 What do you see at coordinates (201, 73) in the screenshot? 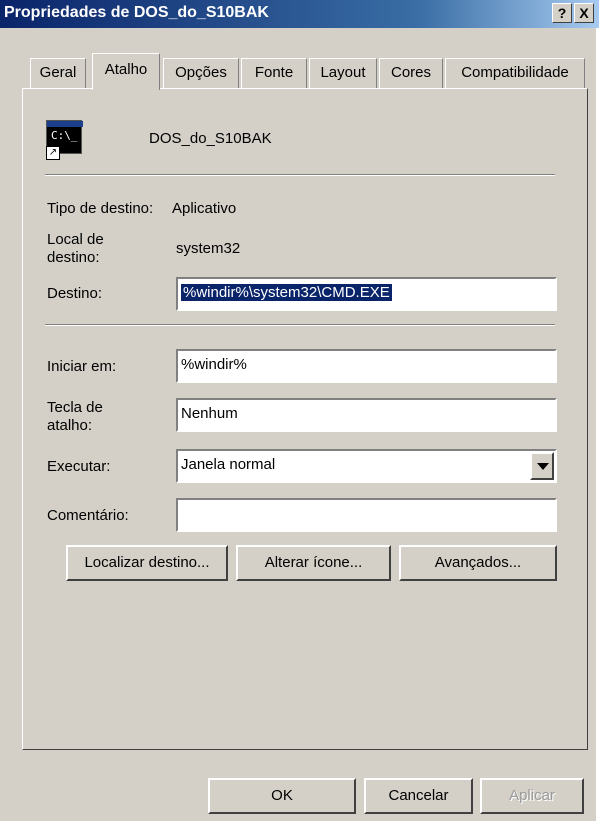
I see `tab-opcoes: Opções` at bounding box center [201, 73].